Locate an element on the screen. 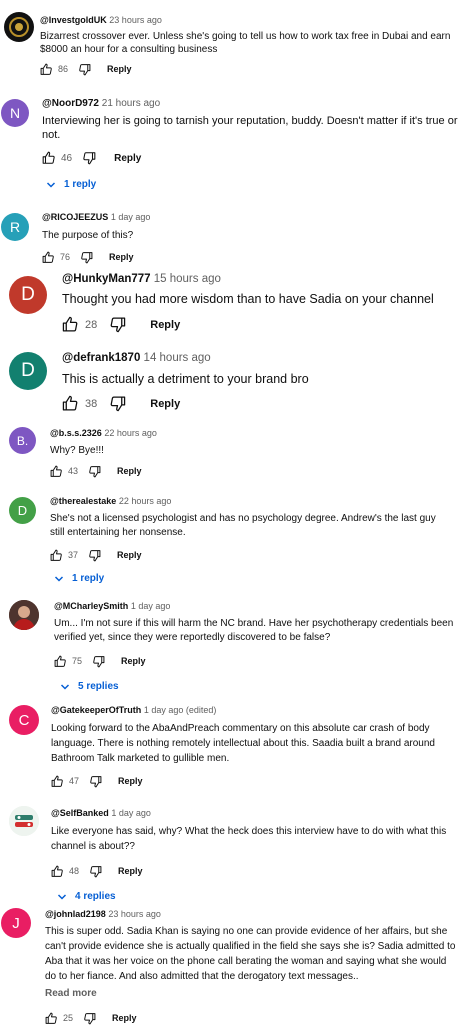 The width and height of the screenshot is (465, 1025). comment-author: @b.s.s.2326 is located at coordinates (76, 433).